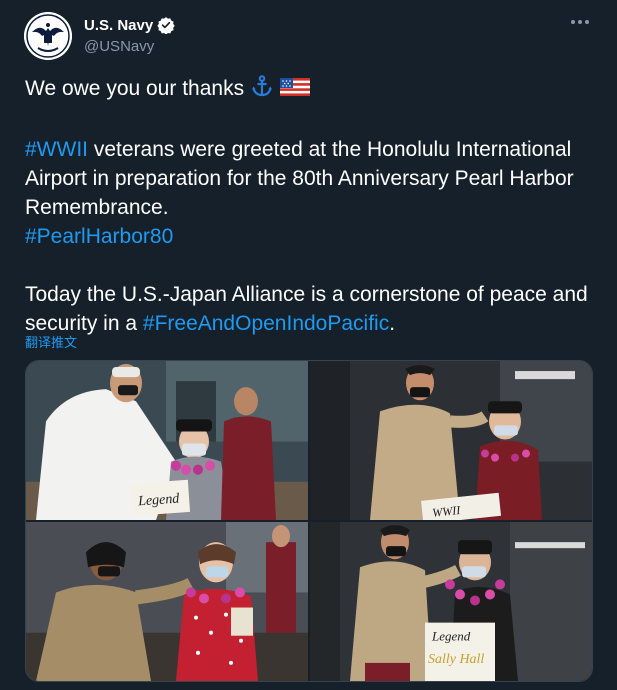  I want to click on user-handle: @USNavy, so click(129, 46).